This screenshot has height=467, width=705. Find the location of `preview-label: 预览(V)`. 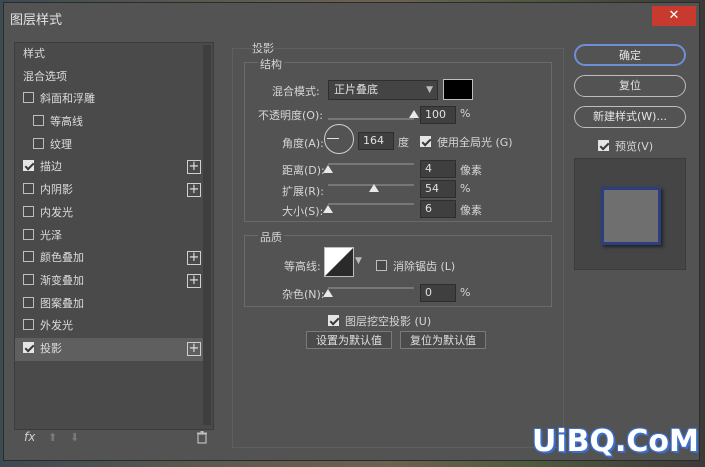

preview-label: 预览(V) is located at coordinates (634, 146).